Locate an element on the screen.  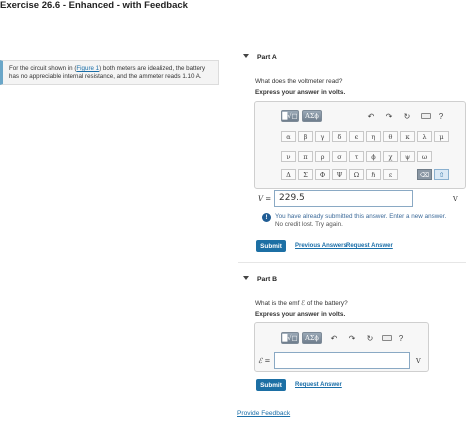
part-a-instruction: Express your answer in volts. is located at coordinates (300, 92).